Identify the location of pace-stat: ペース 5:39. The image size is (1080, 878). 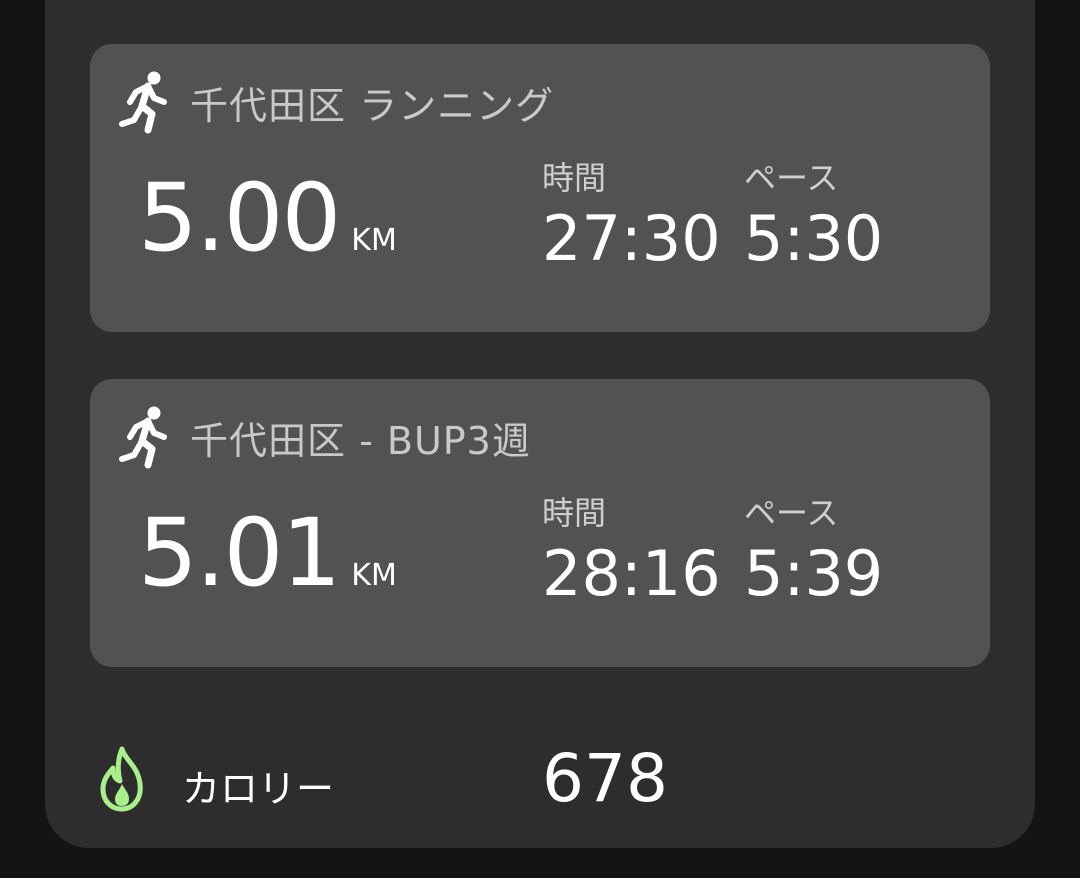
(813, 551).